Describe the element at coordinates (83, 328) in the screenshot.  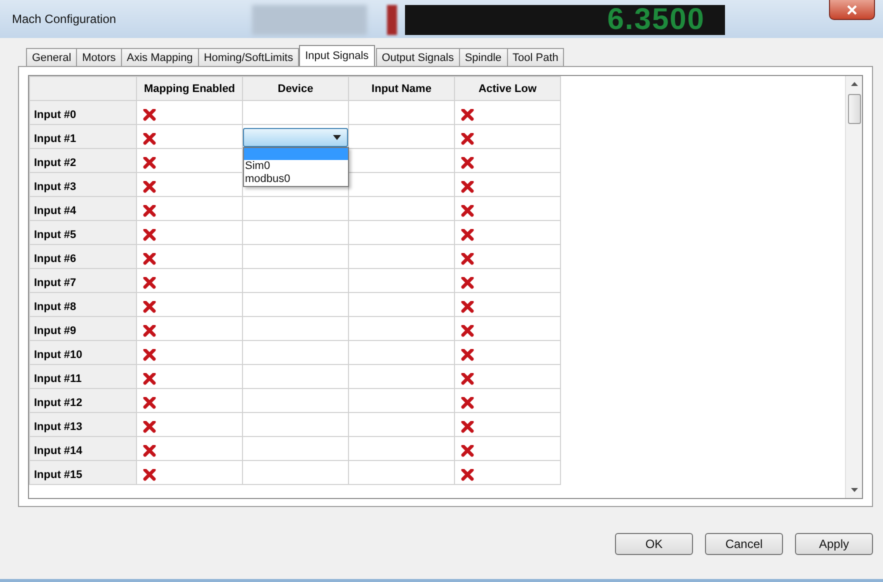
I see `row-header: Input #9` at that location.